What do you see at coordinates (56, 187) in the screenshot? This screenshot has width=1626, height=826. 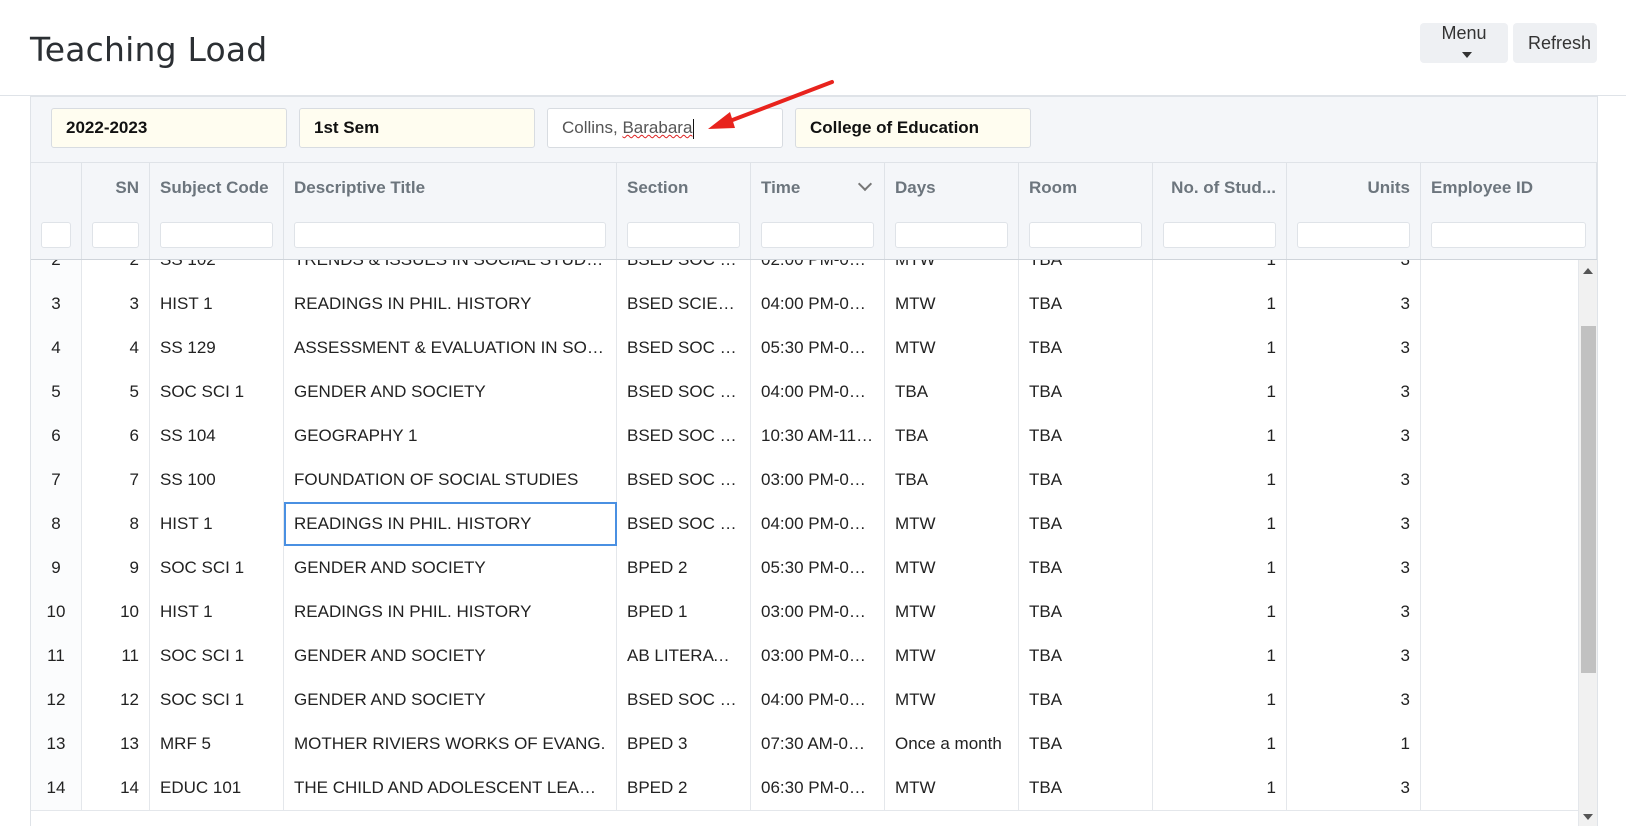 I see `column-header-row` at bounding box center [56, 187].